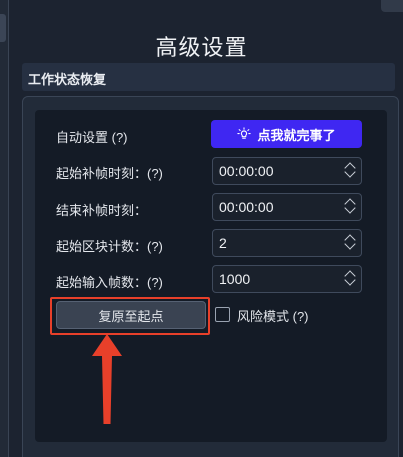  I want to click on left-sidebar-strip, so click(4, 228).